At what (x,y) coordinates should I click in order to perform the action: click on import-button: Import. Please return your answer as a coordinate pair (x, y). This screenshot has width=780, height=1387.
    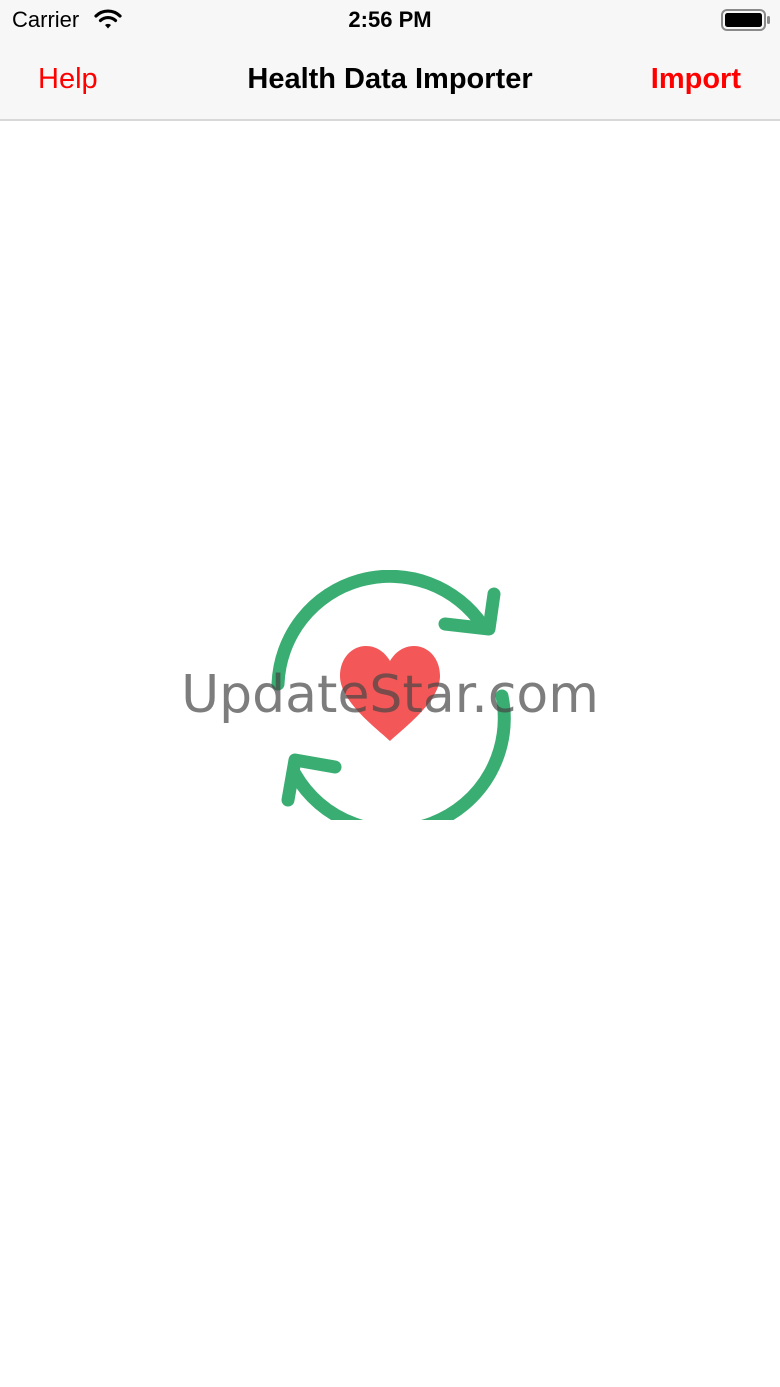
    Looking at the image, I should click on (696, 79).